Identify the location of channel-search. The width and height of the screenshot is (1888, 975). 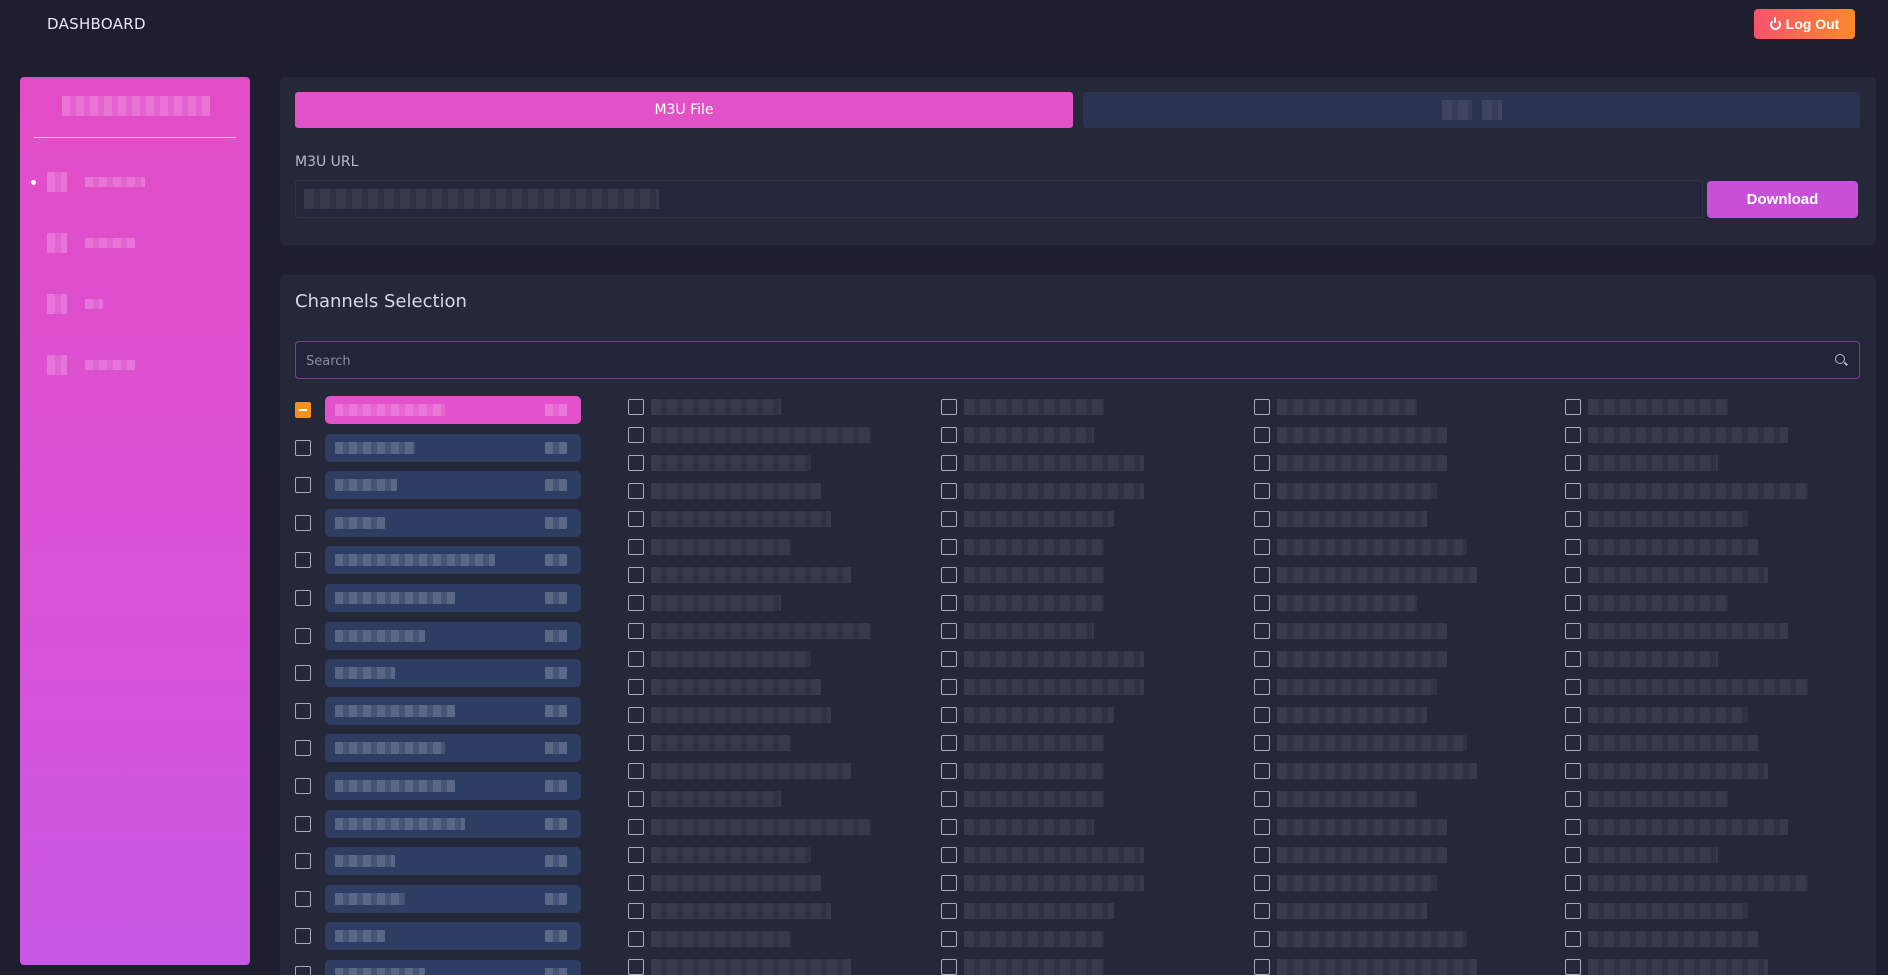
(1077, 360).